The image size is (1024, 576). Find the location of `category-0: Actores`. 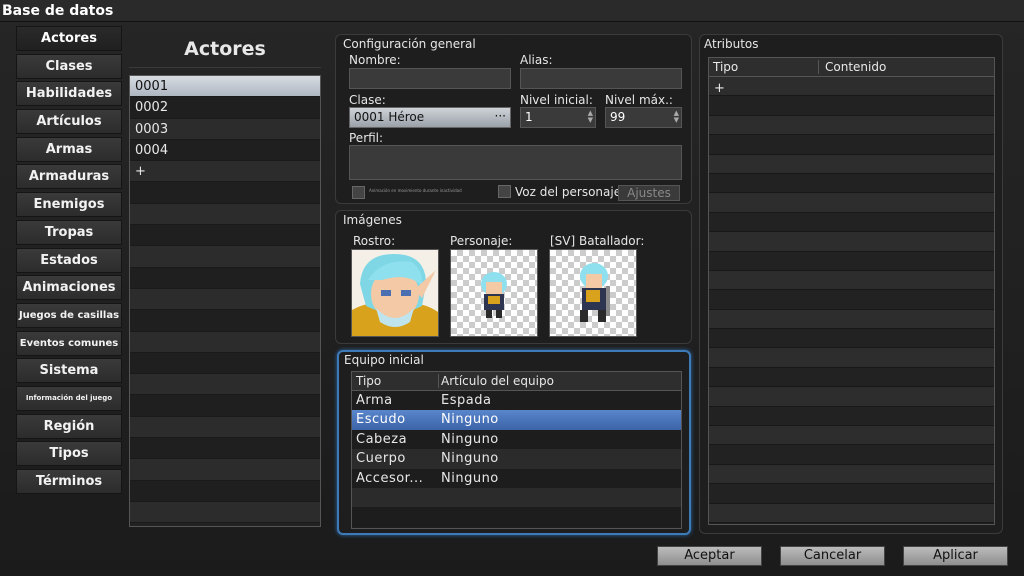

category-0: Actores is located at coordinates (69, 38).